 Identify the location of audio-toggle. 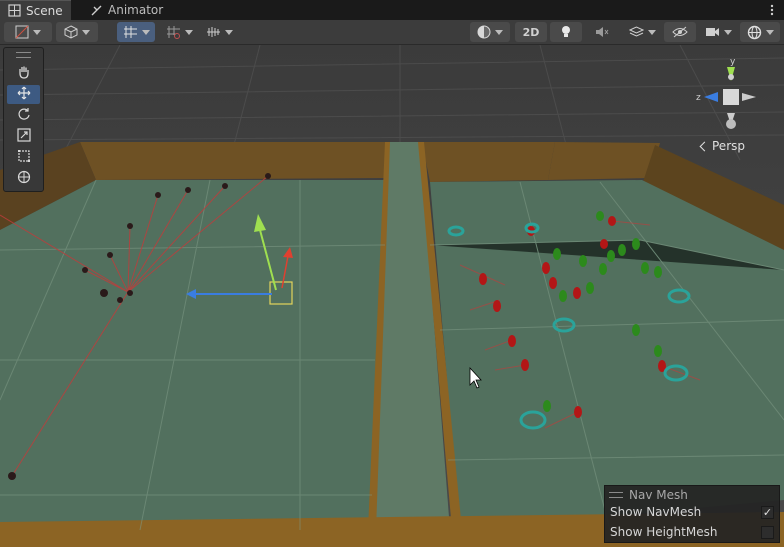
(602, 32).